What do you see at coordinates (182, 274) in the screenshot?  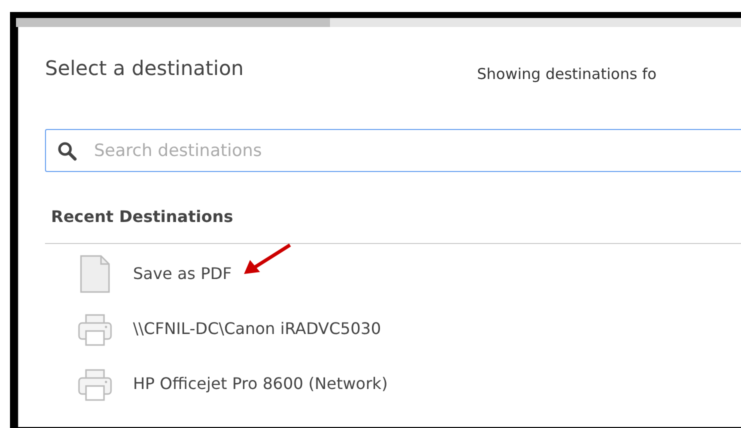 I see `destination-item: Save as PDF` at bounding box center [182, 274].